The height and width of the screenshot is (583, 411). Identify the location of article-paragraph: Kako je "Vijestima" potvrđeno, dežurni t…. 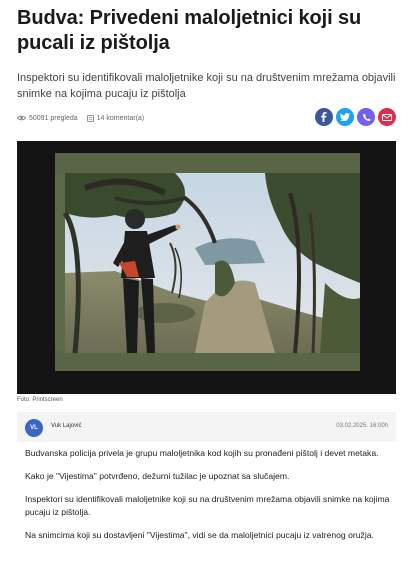
(157, 476).